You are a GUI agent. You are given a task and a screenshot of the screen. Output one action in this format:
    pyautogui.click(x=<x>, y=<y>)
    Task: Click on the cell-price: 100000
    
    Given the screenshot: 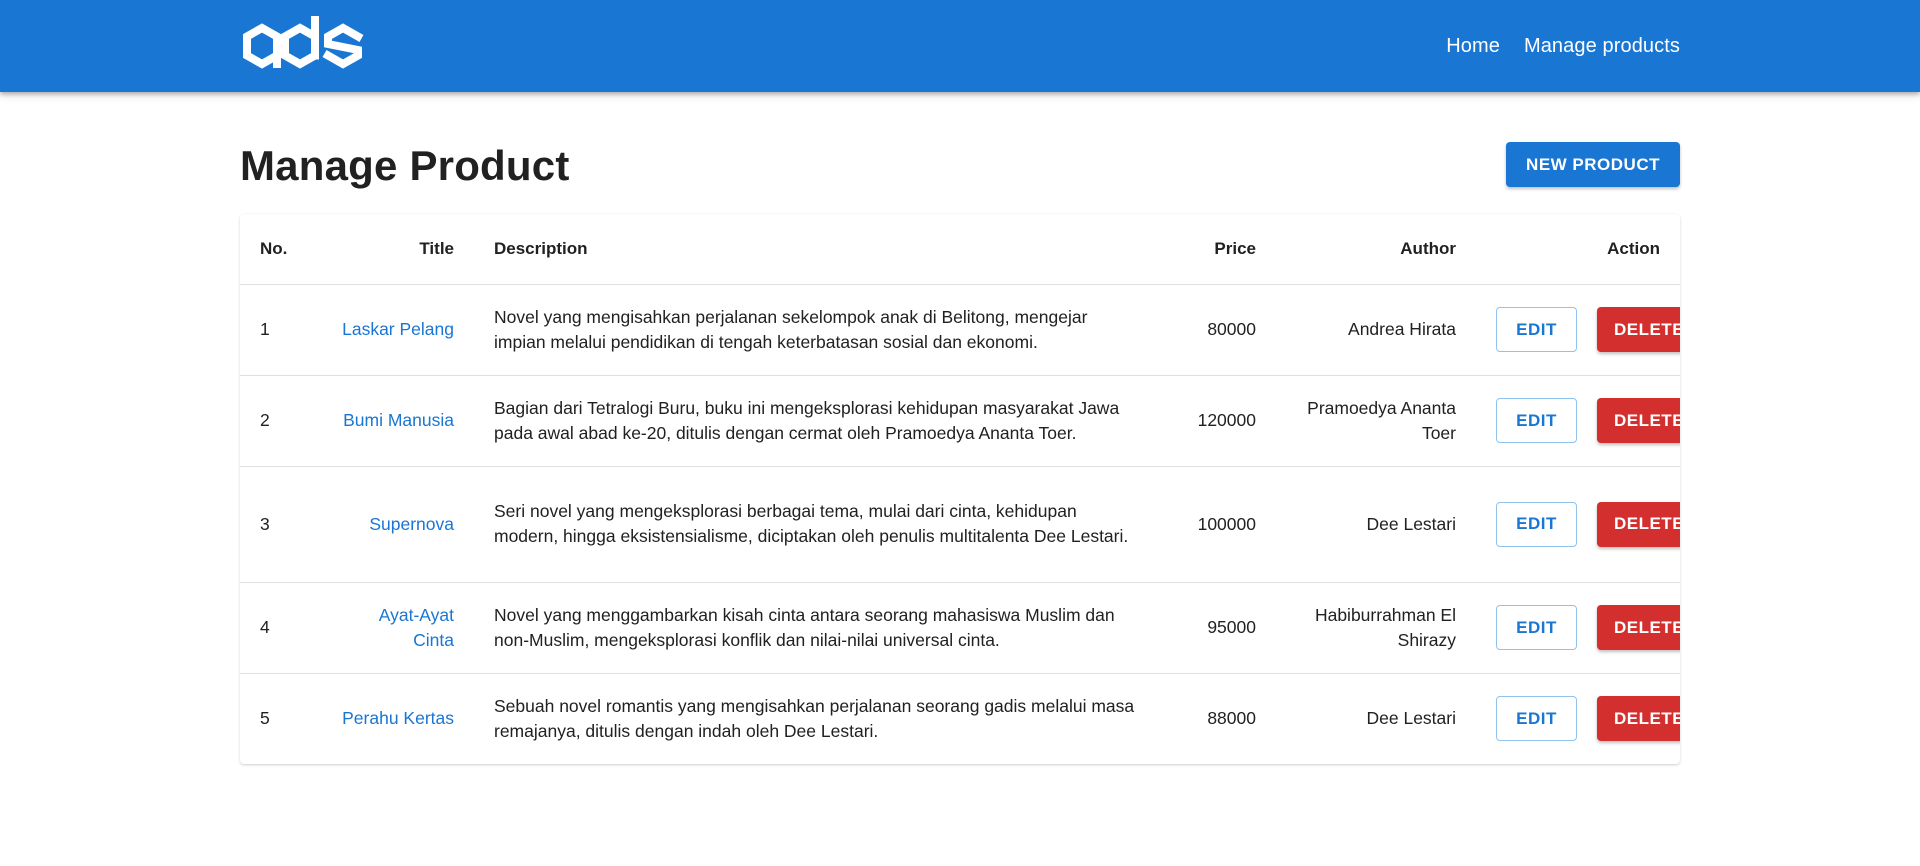 What is the action you would take?
    pyautogui.click(x=1218, y=524)
    